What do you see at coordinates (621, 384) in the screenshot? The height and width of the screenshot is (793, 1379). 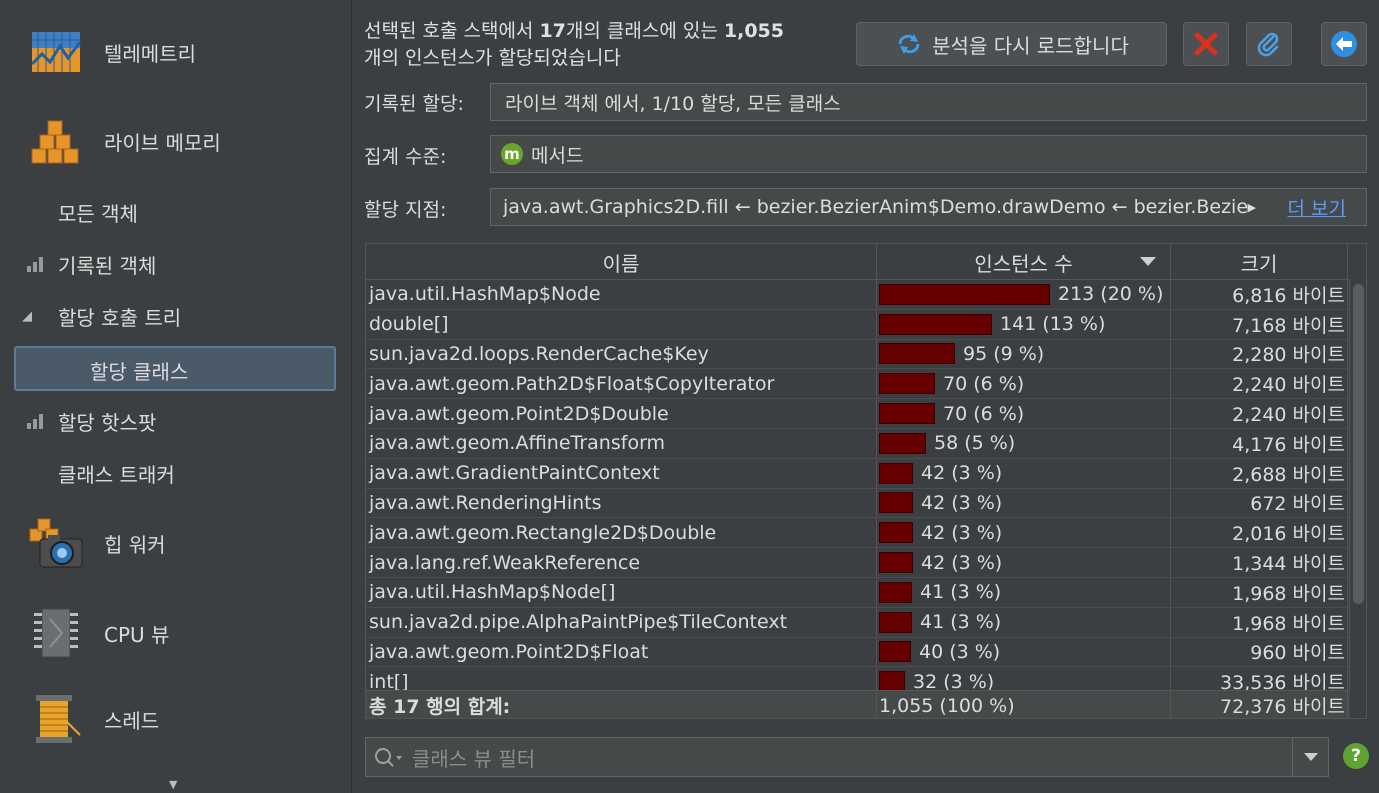 I see `class-name-cell: java.awt.geom.Path2D$Float$CopyIterator` at bounding box center [621, 384].